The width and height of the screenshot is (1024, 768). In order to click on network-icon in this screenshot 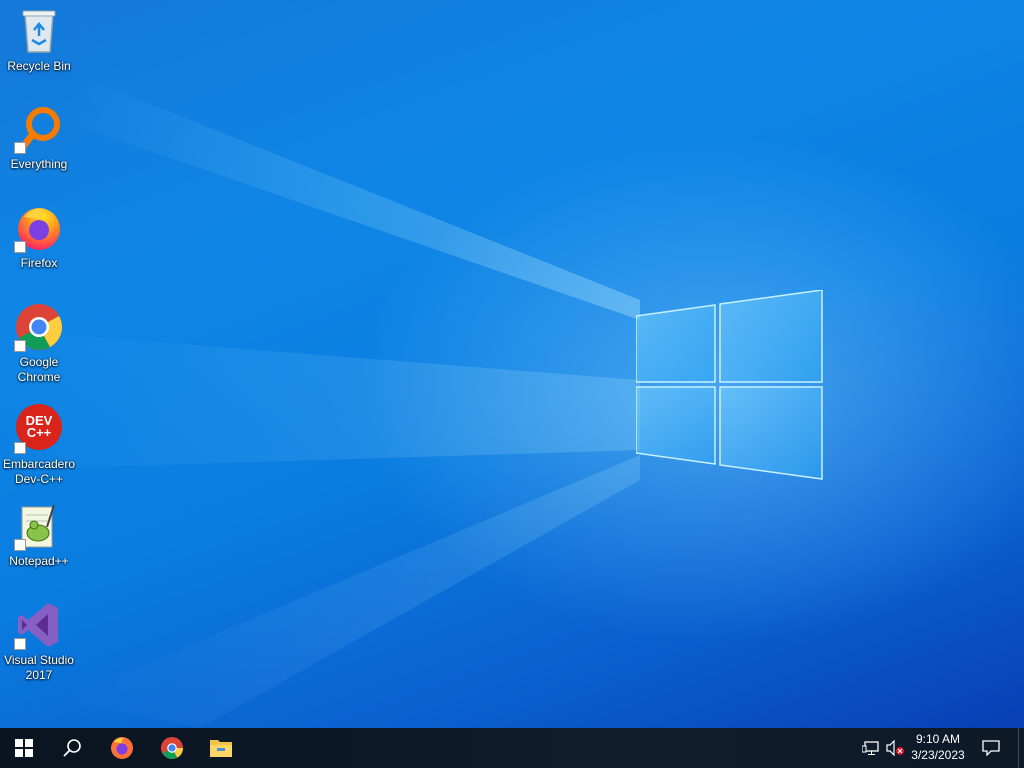, I will do `click(870, 748)`.